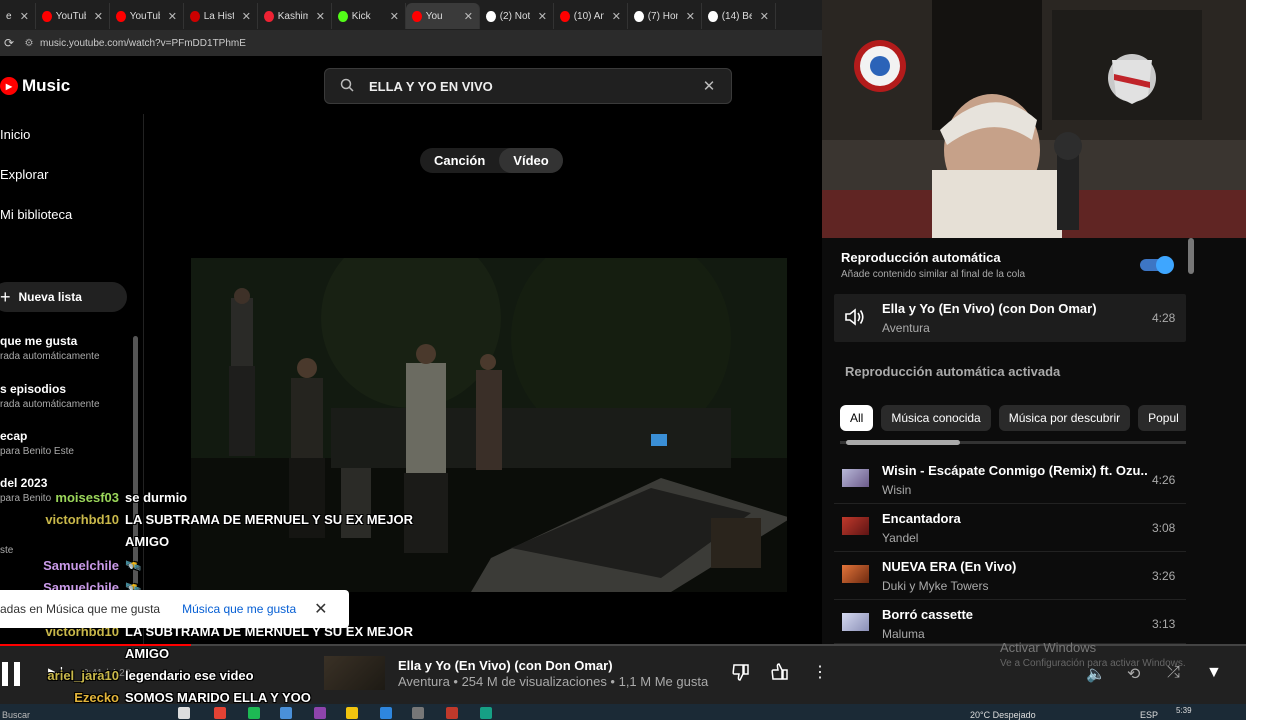 The width and height of the screenshot is (1283, 720). What do you see at coordinates (780, 674) in the screenshot?
I see `like-icon` at bounding box center [780, 674].